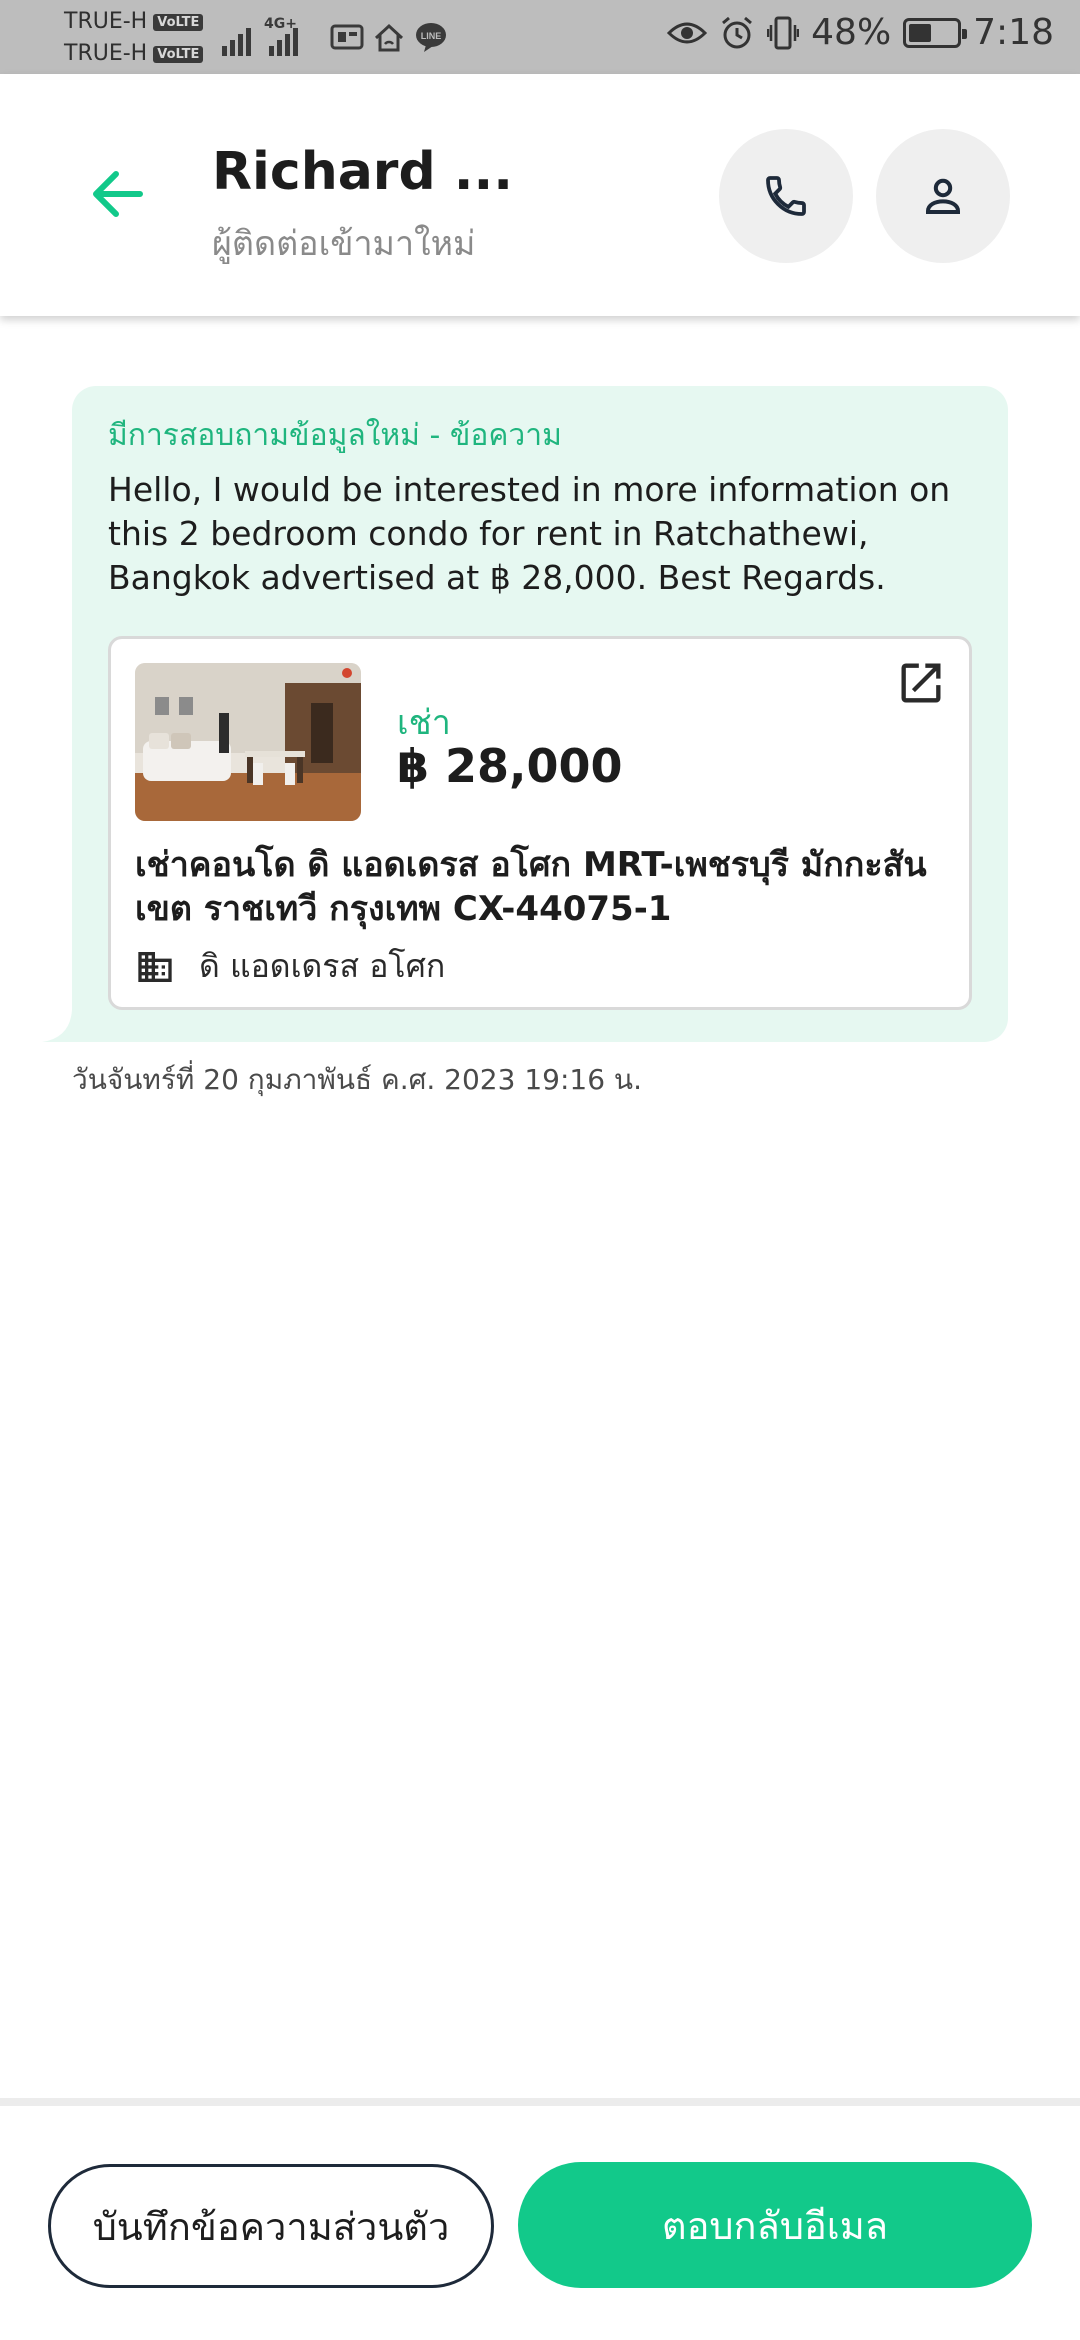 The width and height of the screenshot is (1080, 2340). I want to click on contact-profile-button, so click(943, 196).